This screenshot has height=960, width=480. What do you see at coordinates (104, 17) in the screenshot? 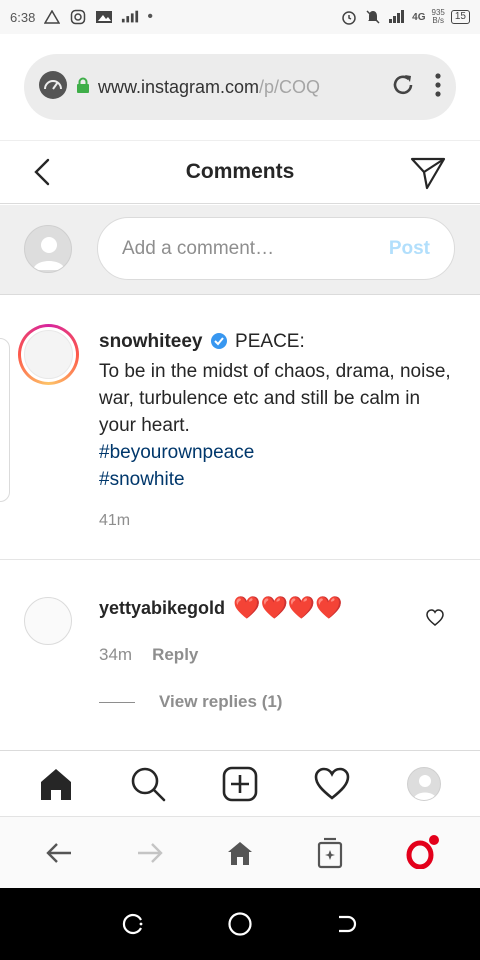
I see `gallery-icon` at bounding box center [104, 17].